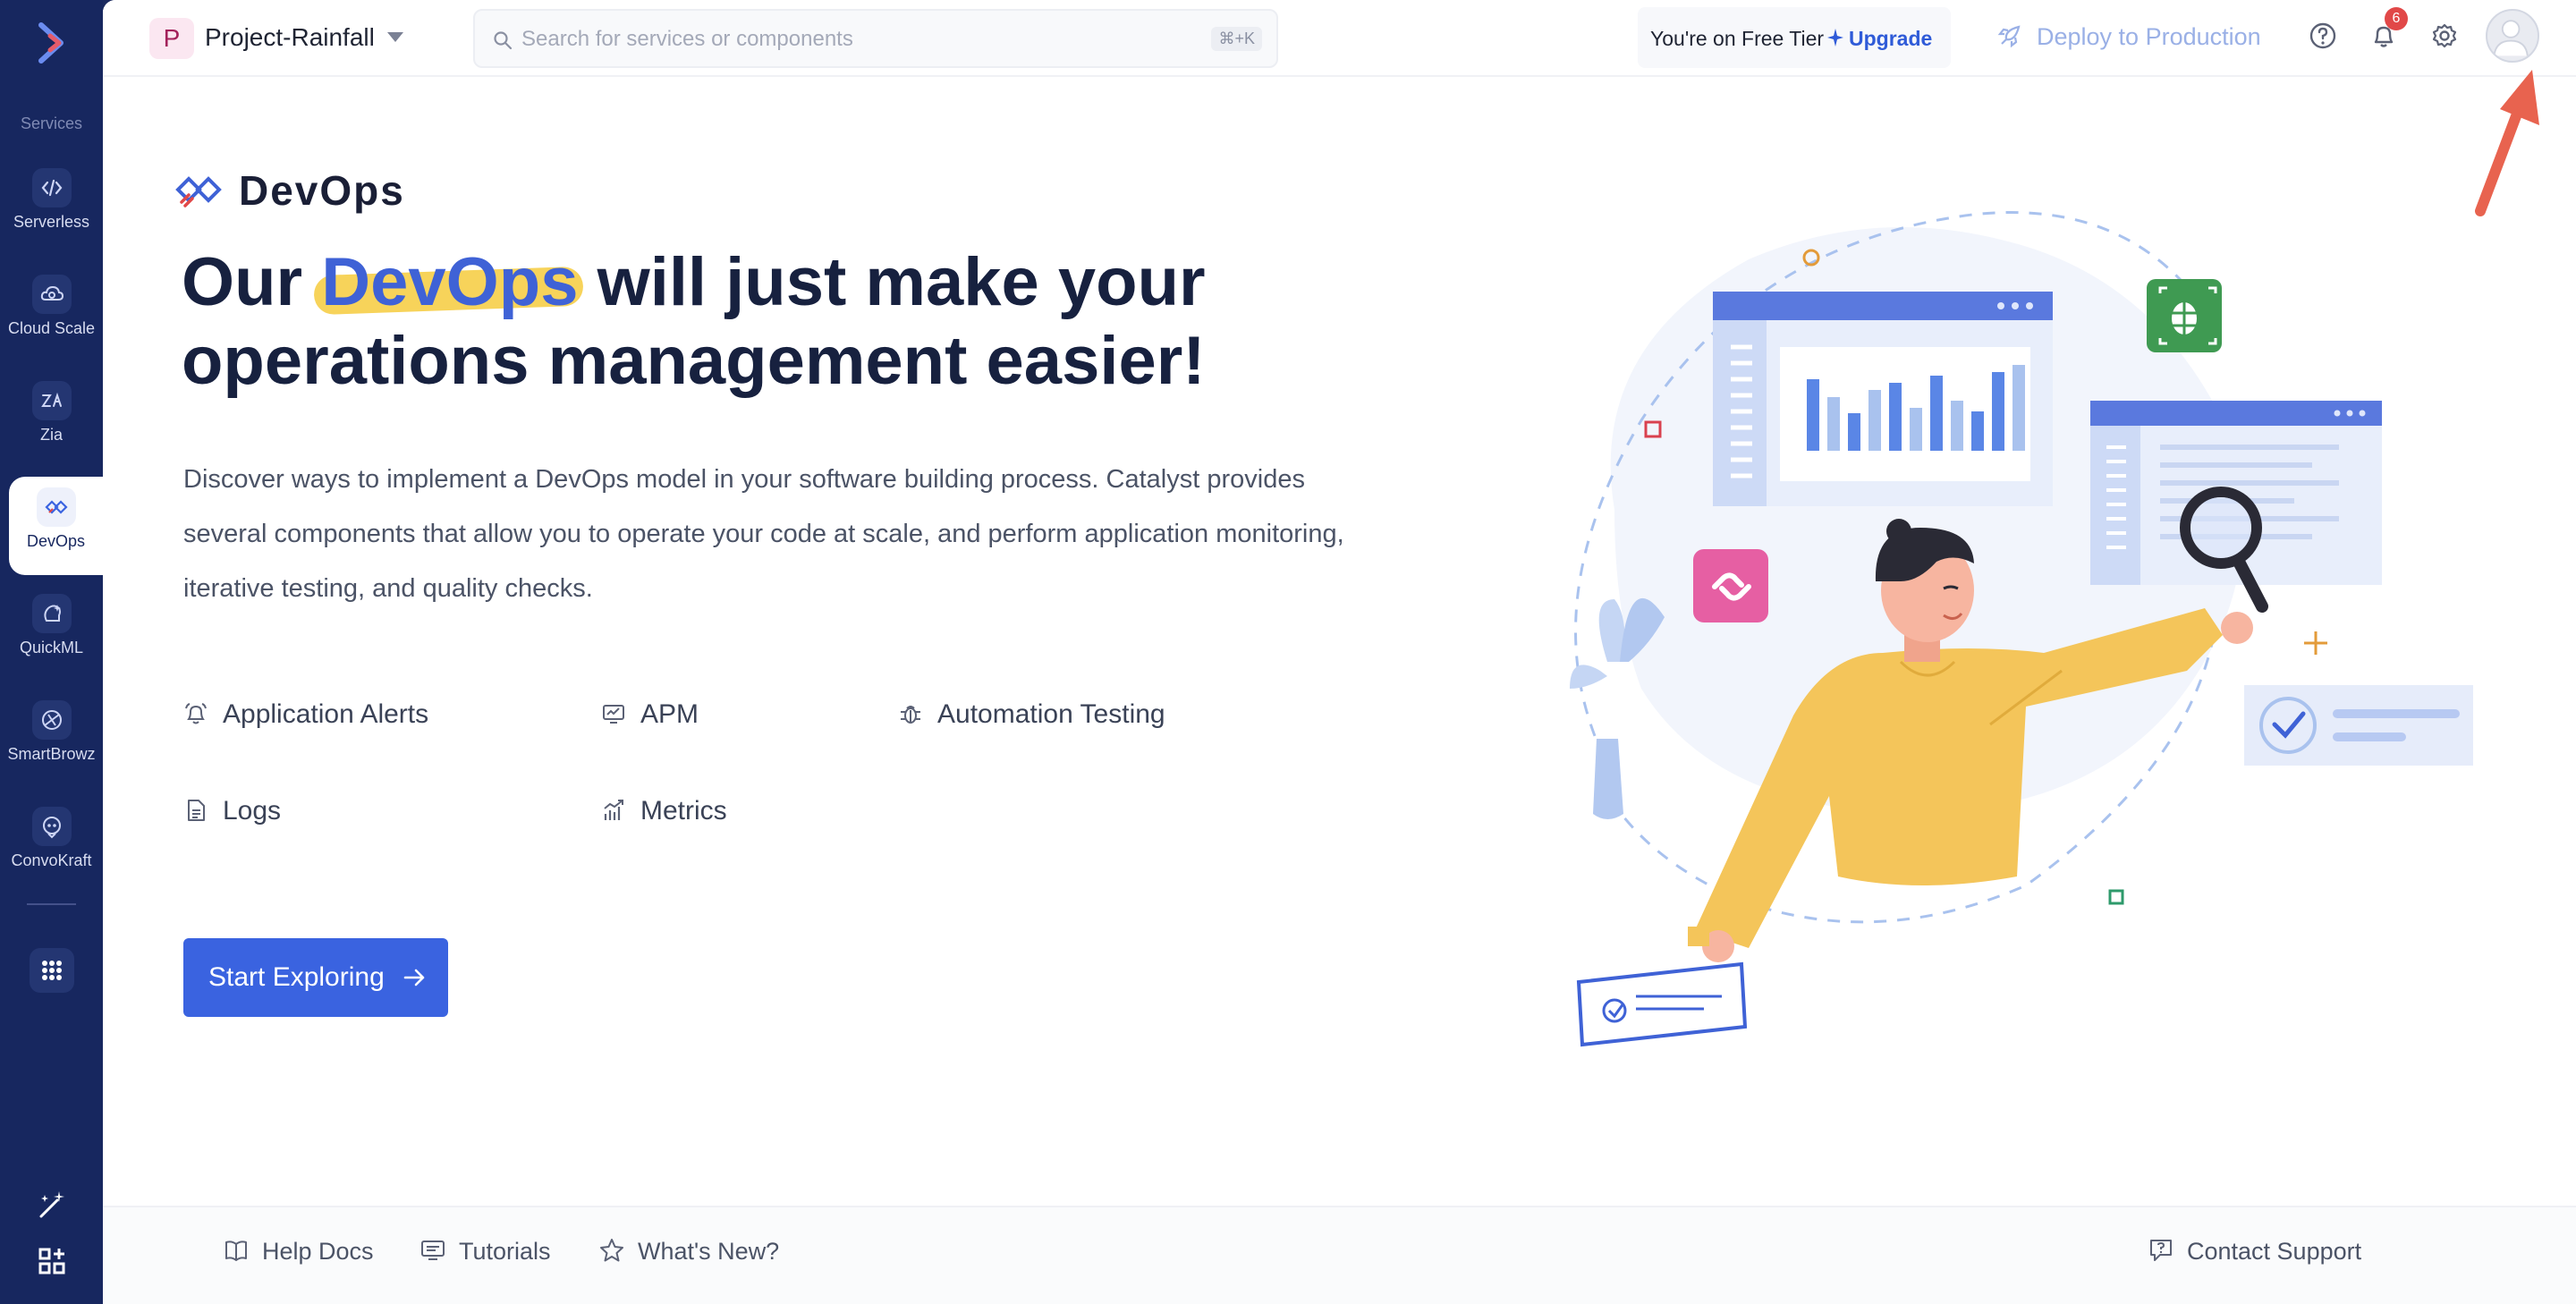 This screenshot has width=2576, height=1304. What do you see at coordinates (252, 282) in the screenshot?
I see `hero-heading-part: Our` at bounding box center [252, 282].